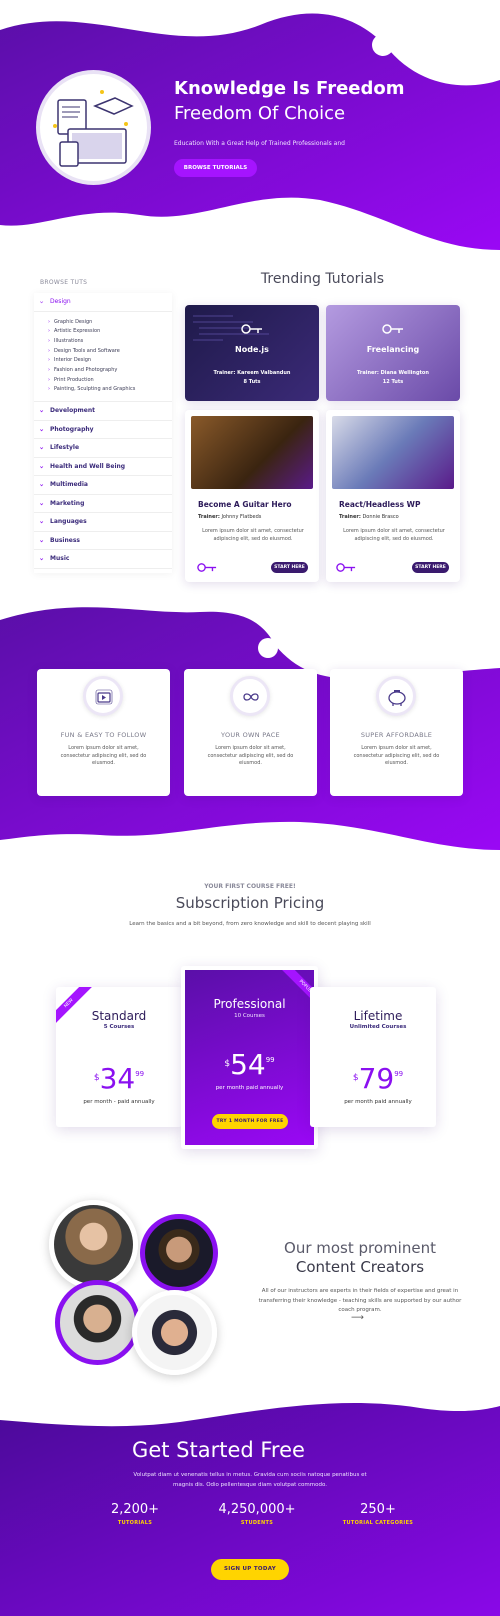 This screenshot has height=1616, width=500. What do you see at coordinates (103, 411) in the screenshot?
I see `sidebar-item-development: Development` at bounding box center [103, 411].